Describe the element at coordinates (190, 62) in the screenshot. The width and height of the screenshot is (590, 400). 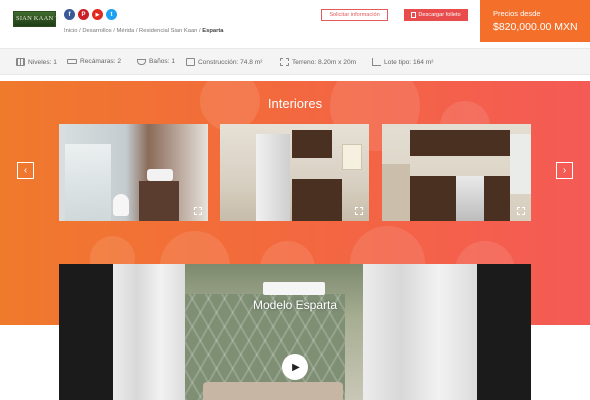
I see `construction-icon` at that location.